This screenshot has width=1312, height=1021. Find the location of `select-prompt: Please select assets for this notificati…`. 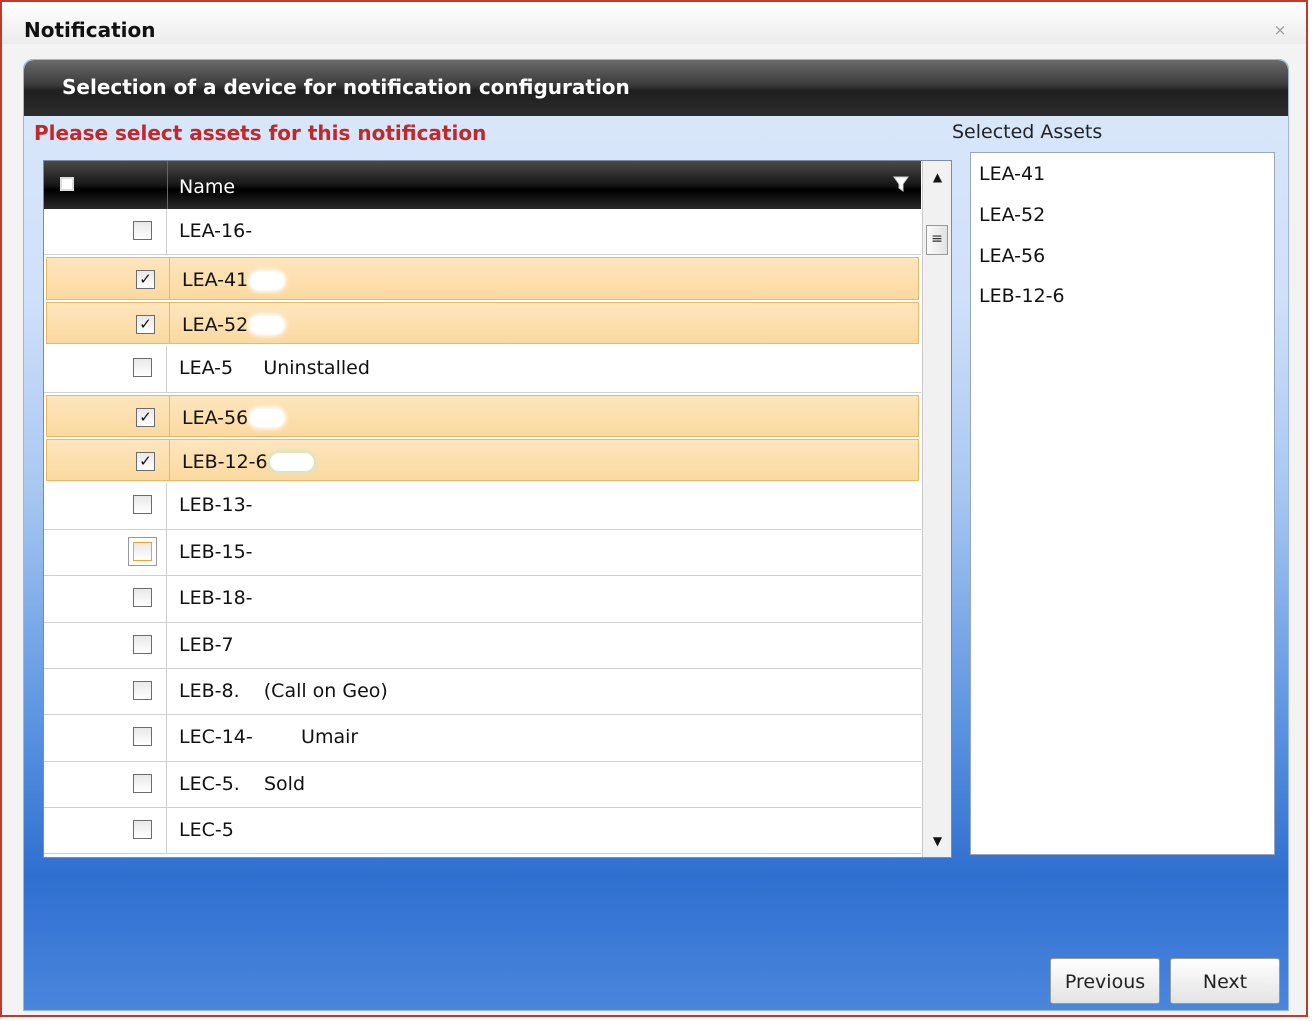

select-prompt: Please select assets for this notificati… is located at coordinates (260, 133).